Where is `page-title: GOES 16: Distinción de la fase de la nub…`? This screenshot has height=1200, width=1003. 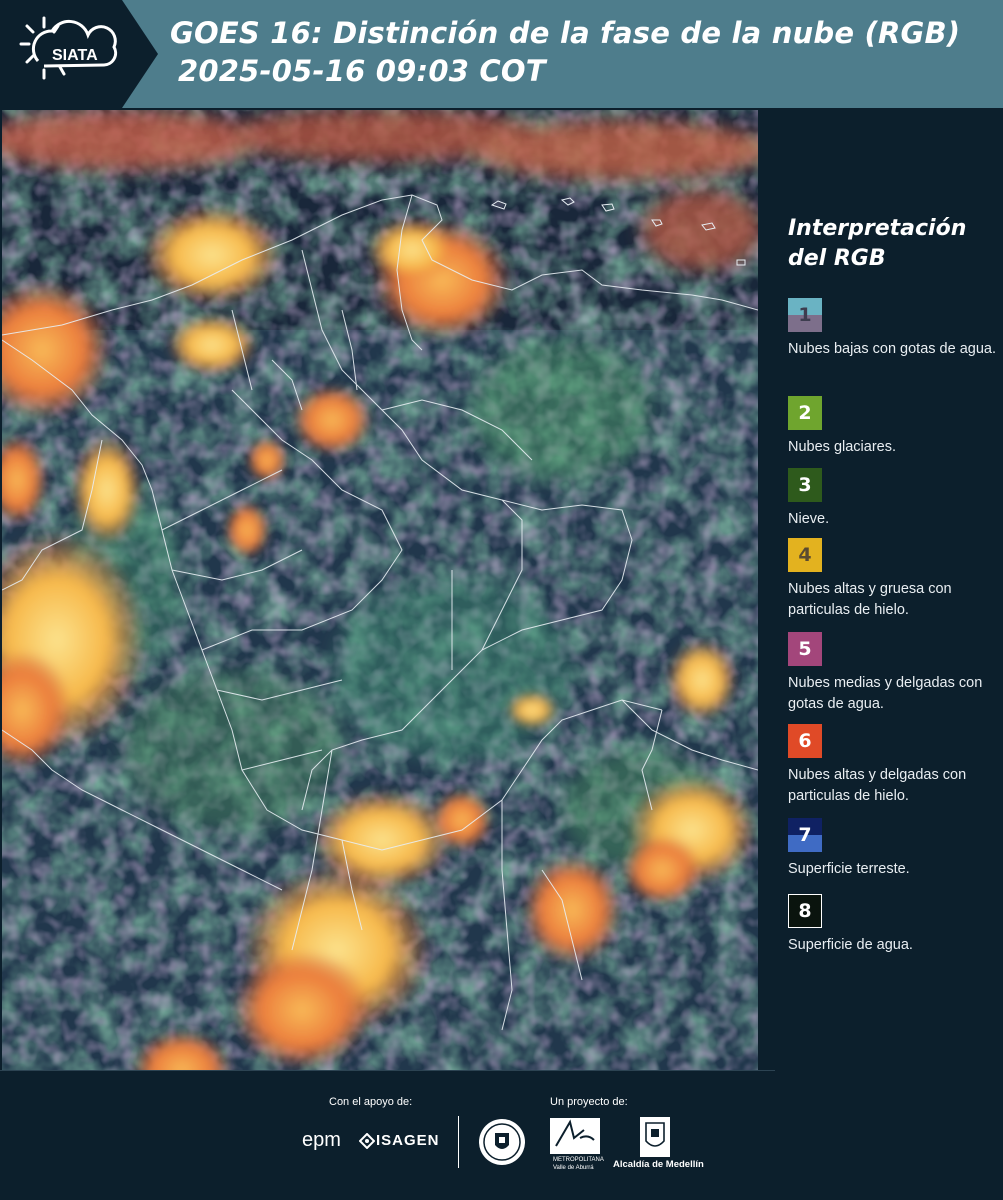 page-title: GOES 16: Distinción de la fase de la nub… is located at coordinates (580, 52).